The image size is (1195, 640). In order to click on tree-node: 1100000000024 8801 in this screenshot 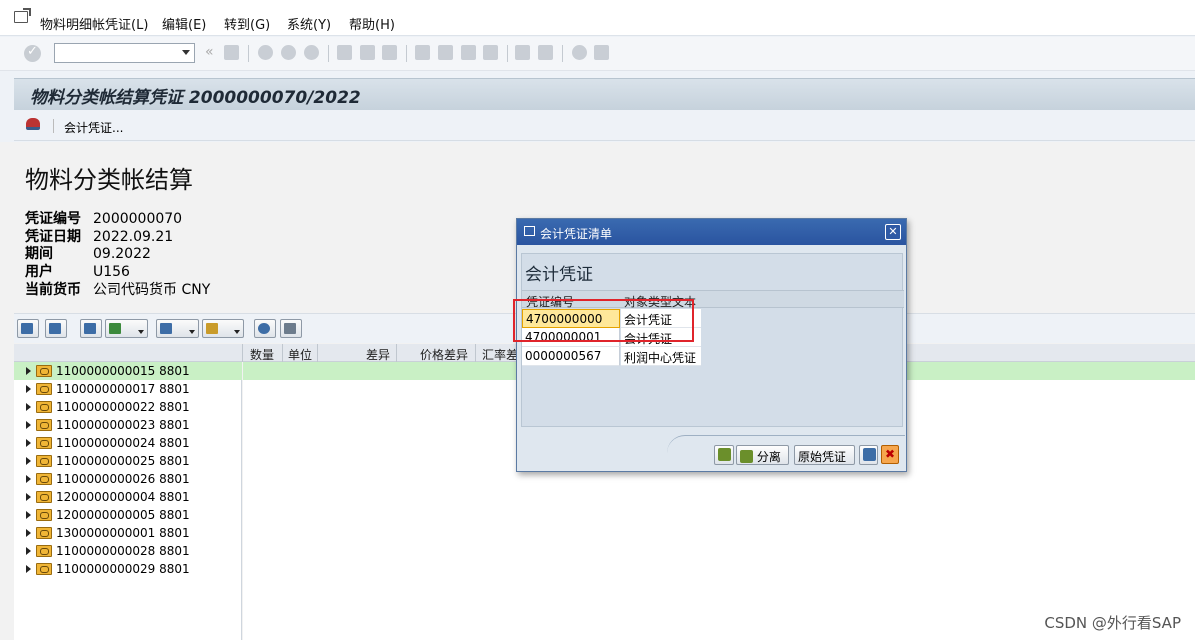, I will do `click(128, 443)`.